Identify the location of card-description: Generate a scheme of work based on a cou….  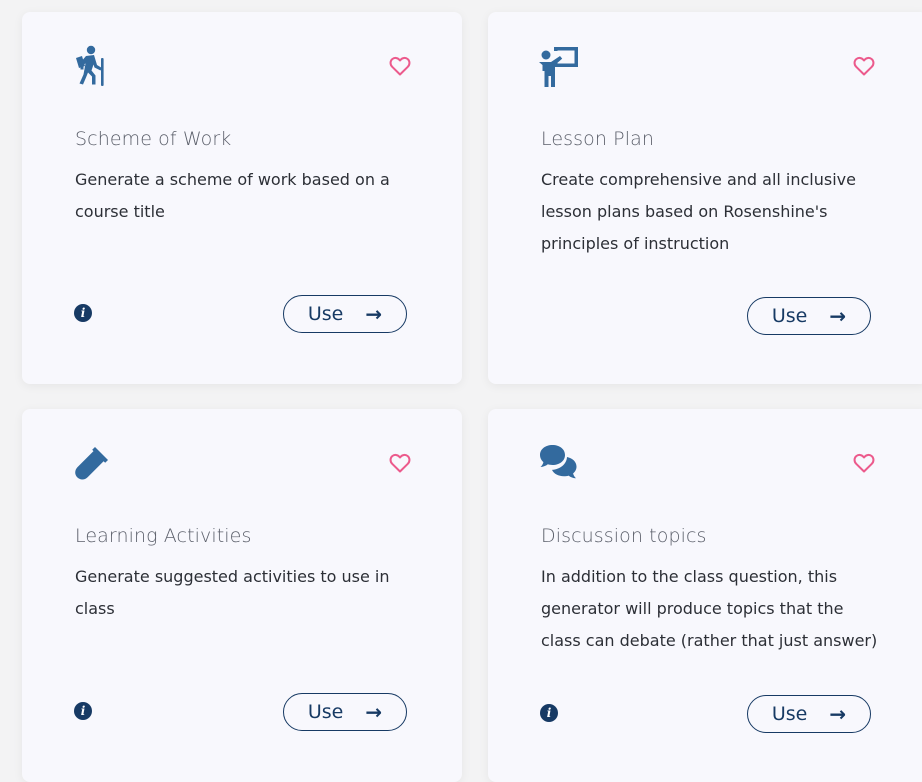
(232, 195).